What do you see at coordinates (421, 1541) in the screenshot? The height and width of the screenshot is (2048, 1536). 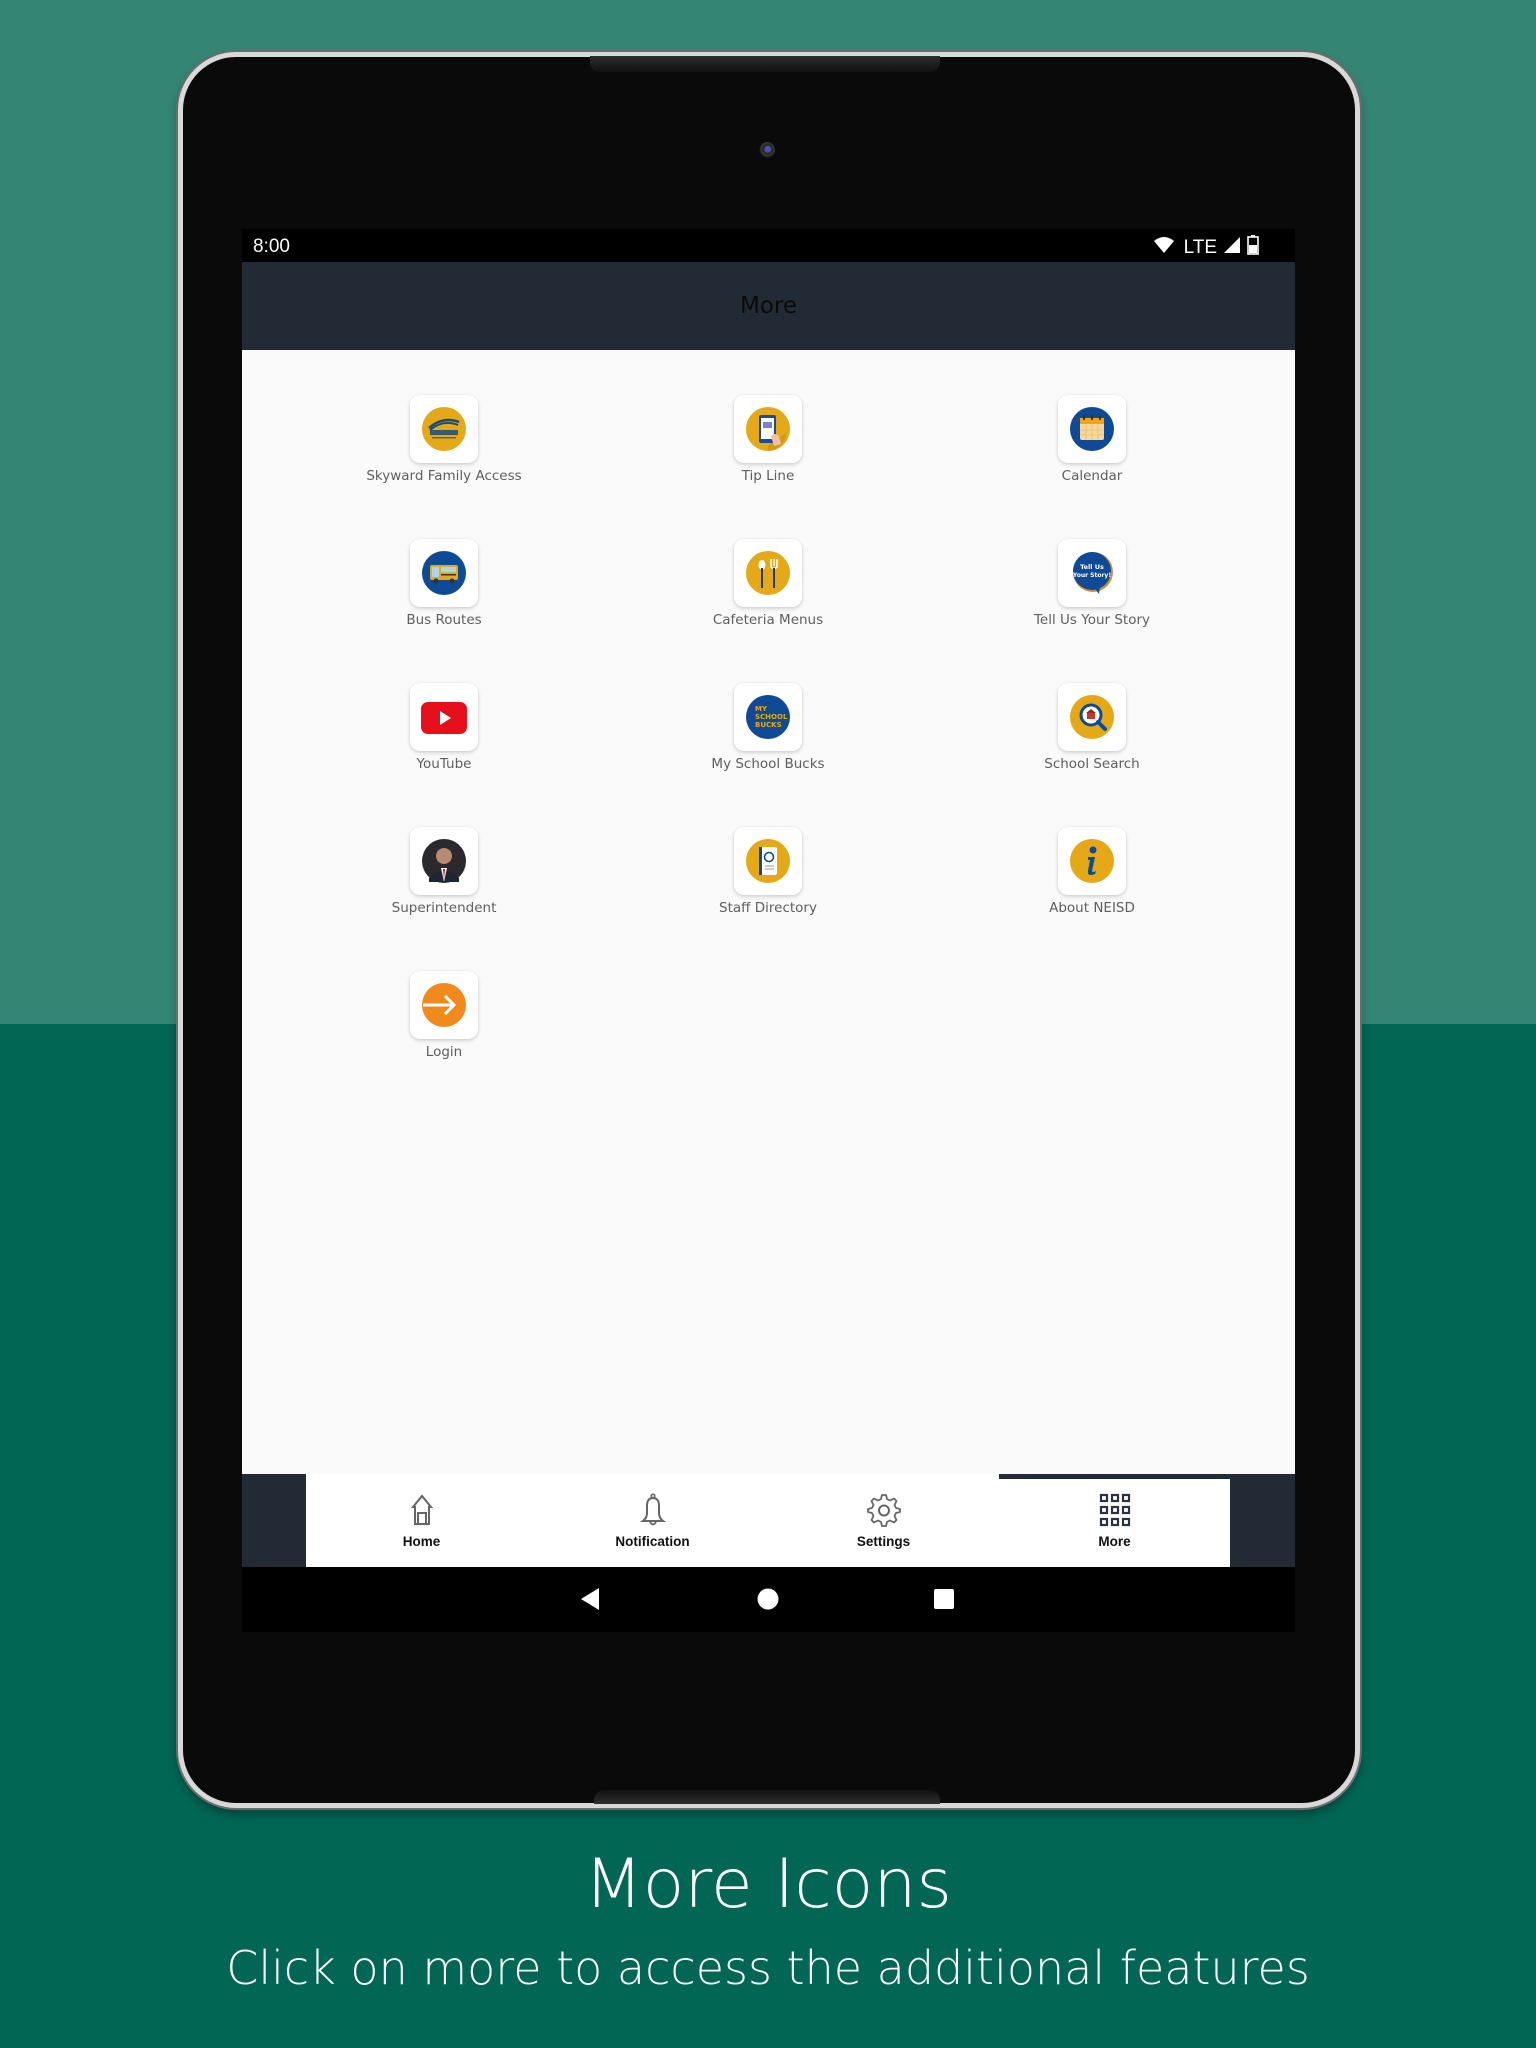 I see `tab-label: Home` at bounding box center [421, 1541].